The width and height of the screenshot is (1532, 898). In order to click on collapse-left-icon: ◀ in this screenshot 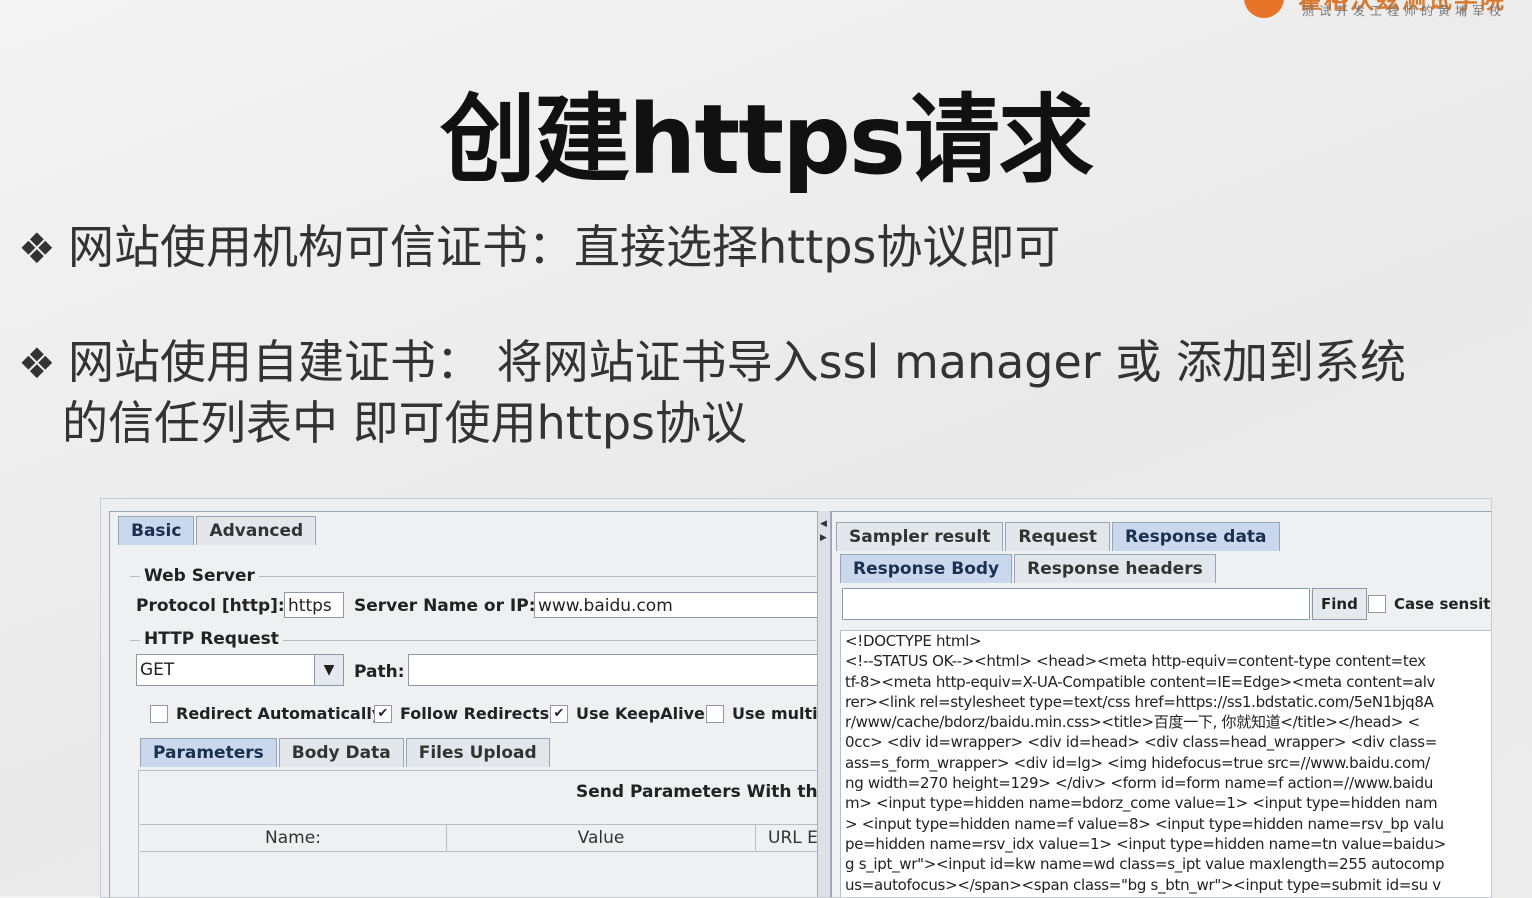, I will do `click(823, 524)`.